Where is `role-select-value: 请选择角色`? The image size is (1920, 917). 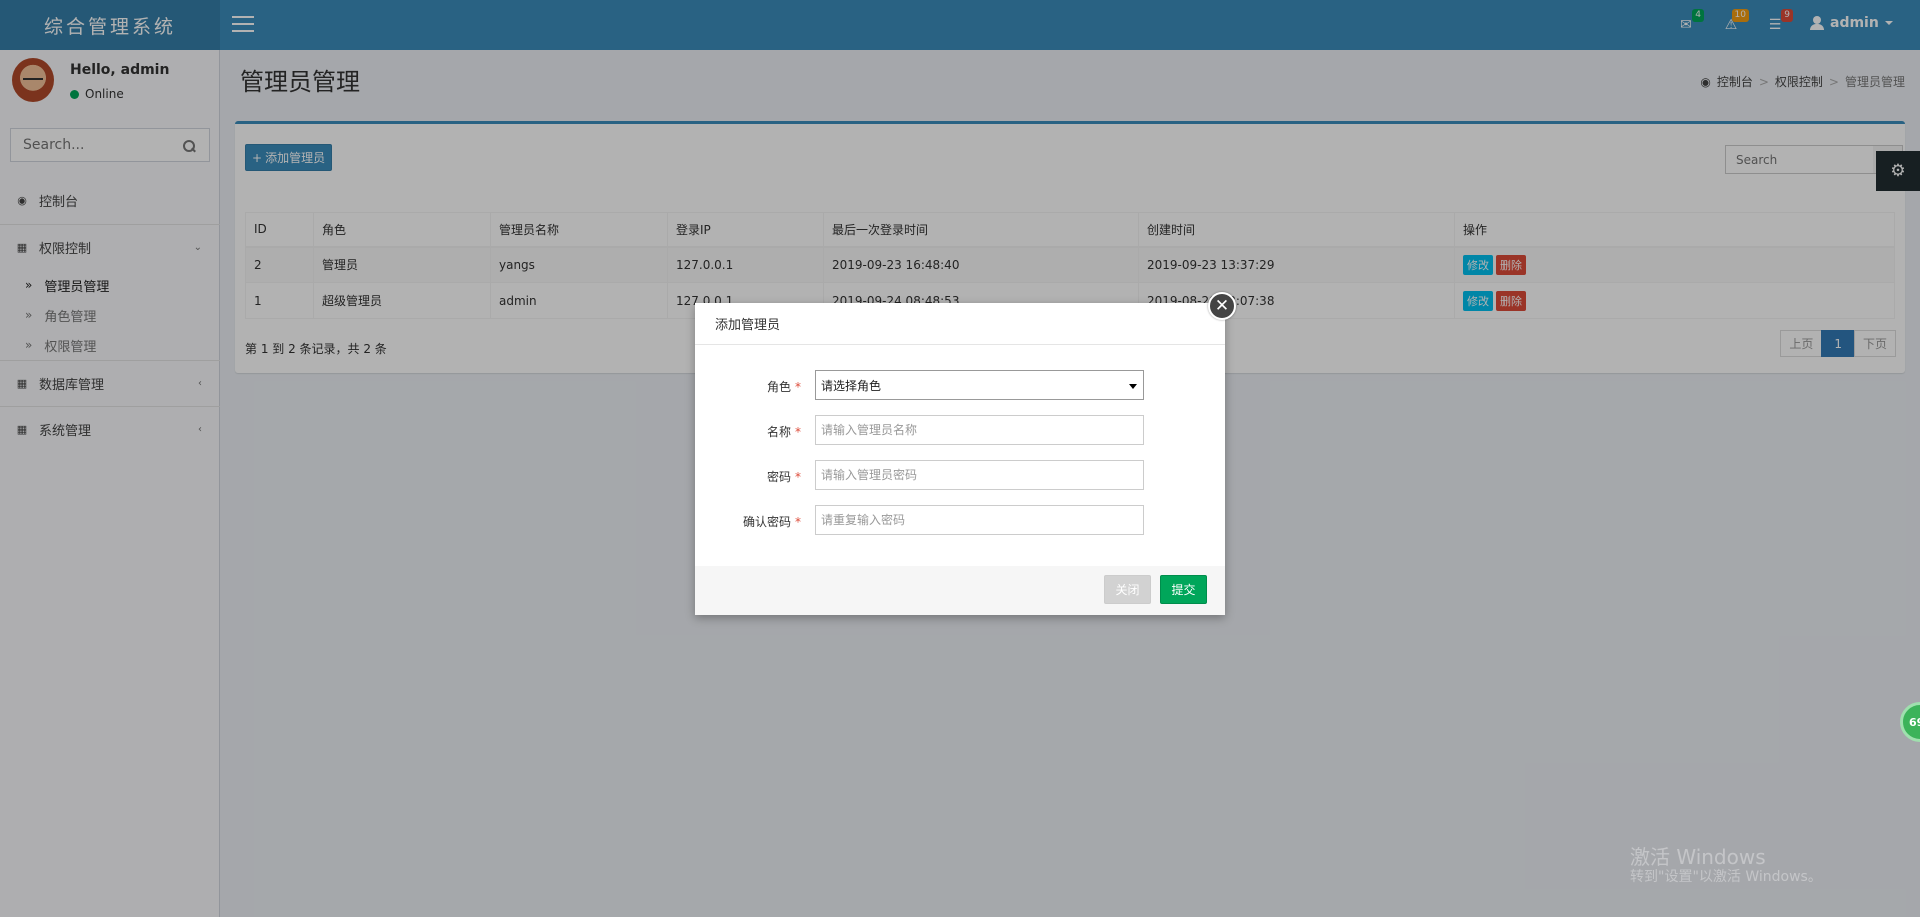 role-select-value: 请选择角色 is located at coordinates (851, 385).